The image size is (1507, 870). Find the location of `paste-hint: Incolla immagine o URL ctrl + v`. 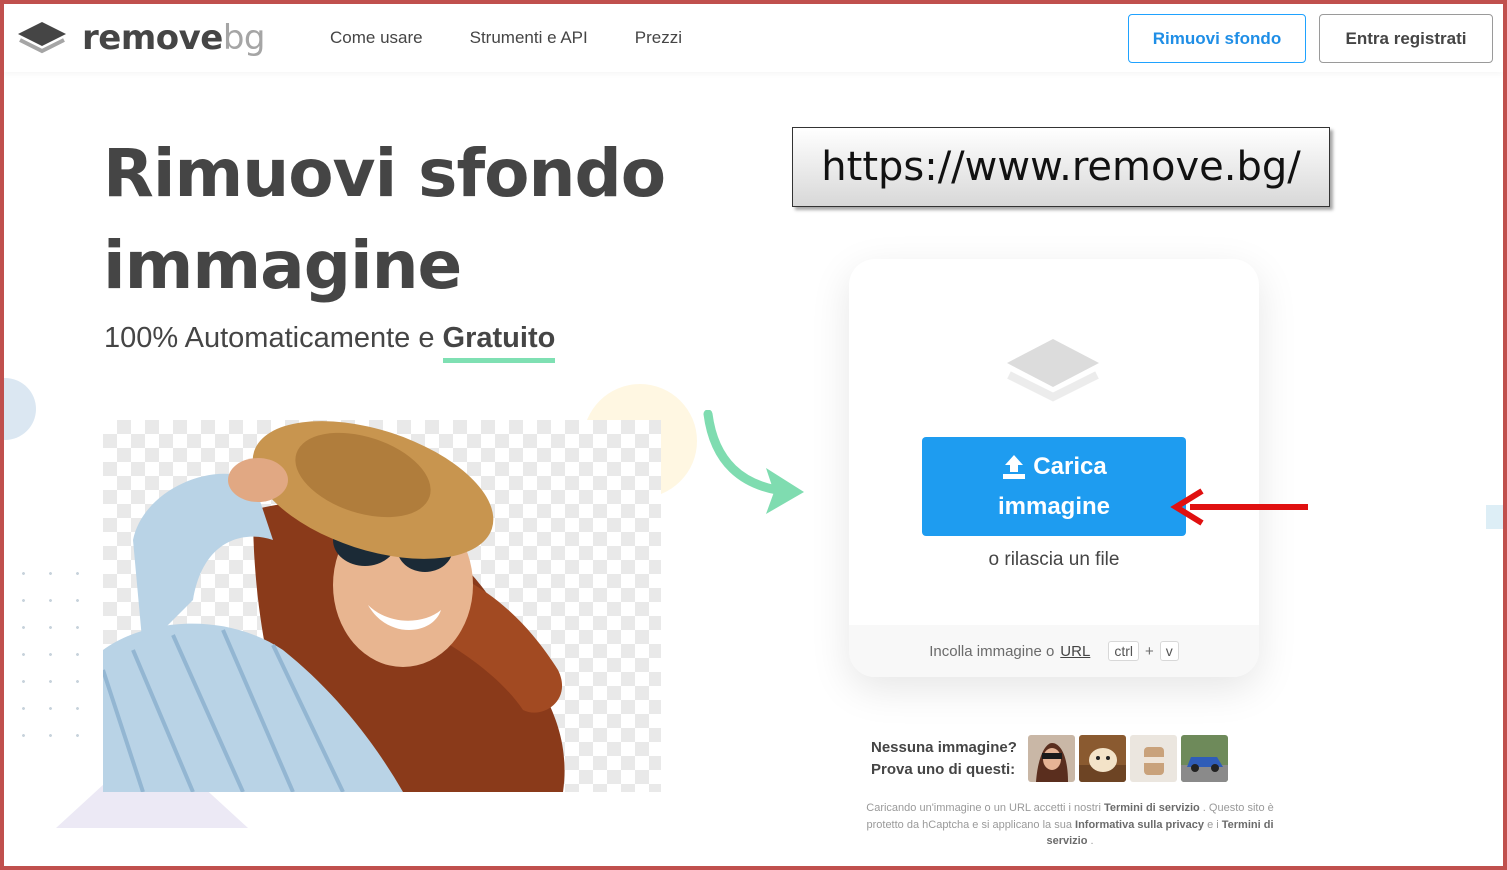

paste-hint: Incolla immagine o URL ctrl + v is located at coordinates (1054, 651).